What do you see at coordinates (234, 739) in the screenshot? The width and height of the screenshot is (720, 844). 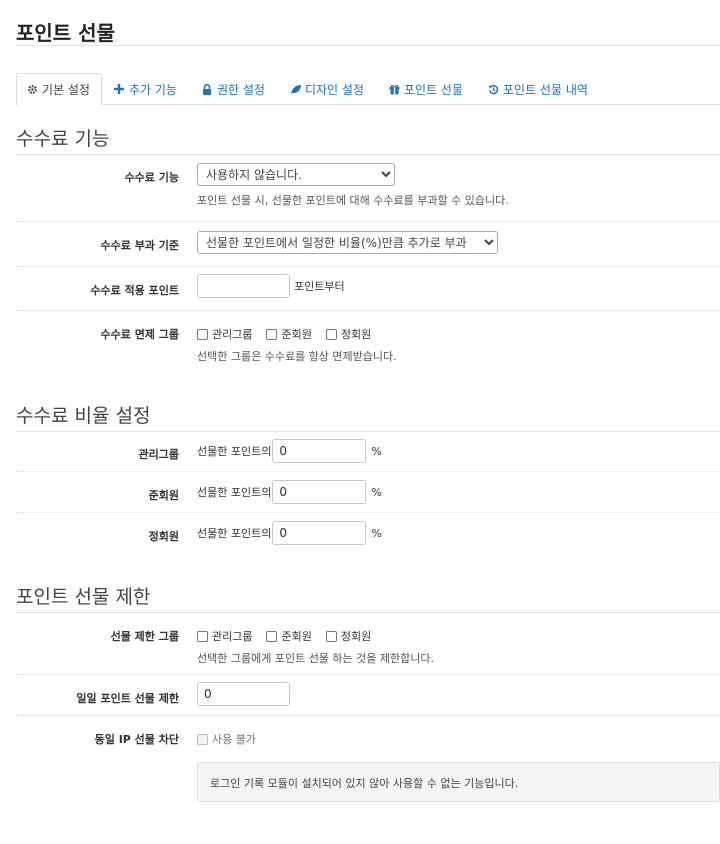 I see `checkbox-label: 사용 불가` at bounding box center [234, 739].